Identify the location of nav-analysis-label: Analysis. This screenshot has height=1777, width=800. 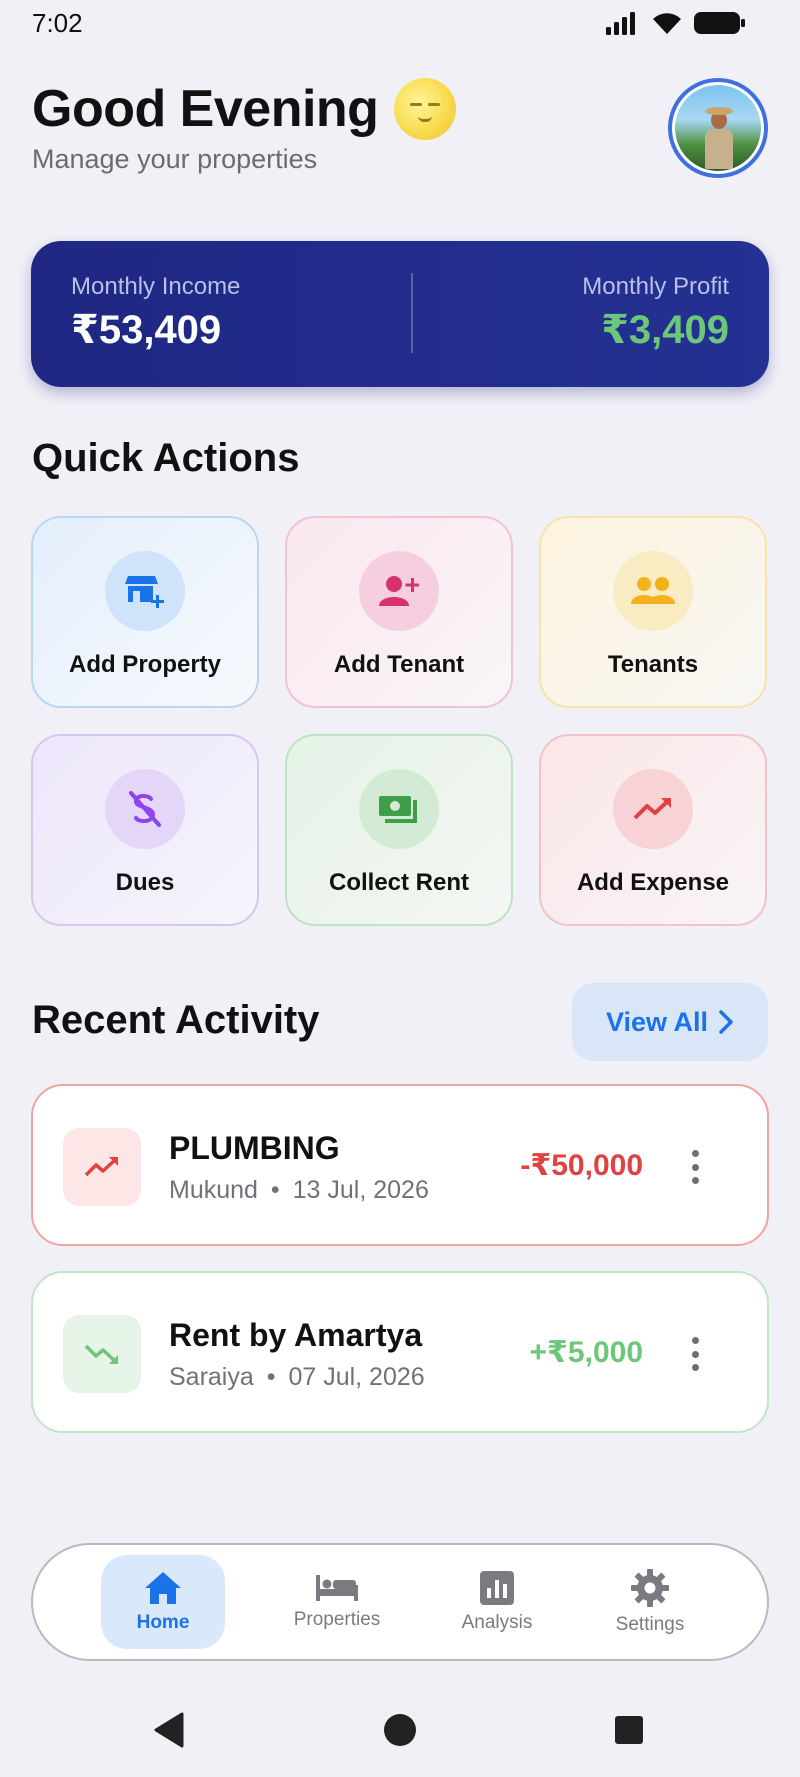
(497, 1622).